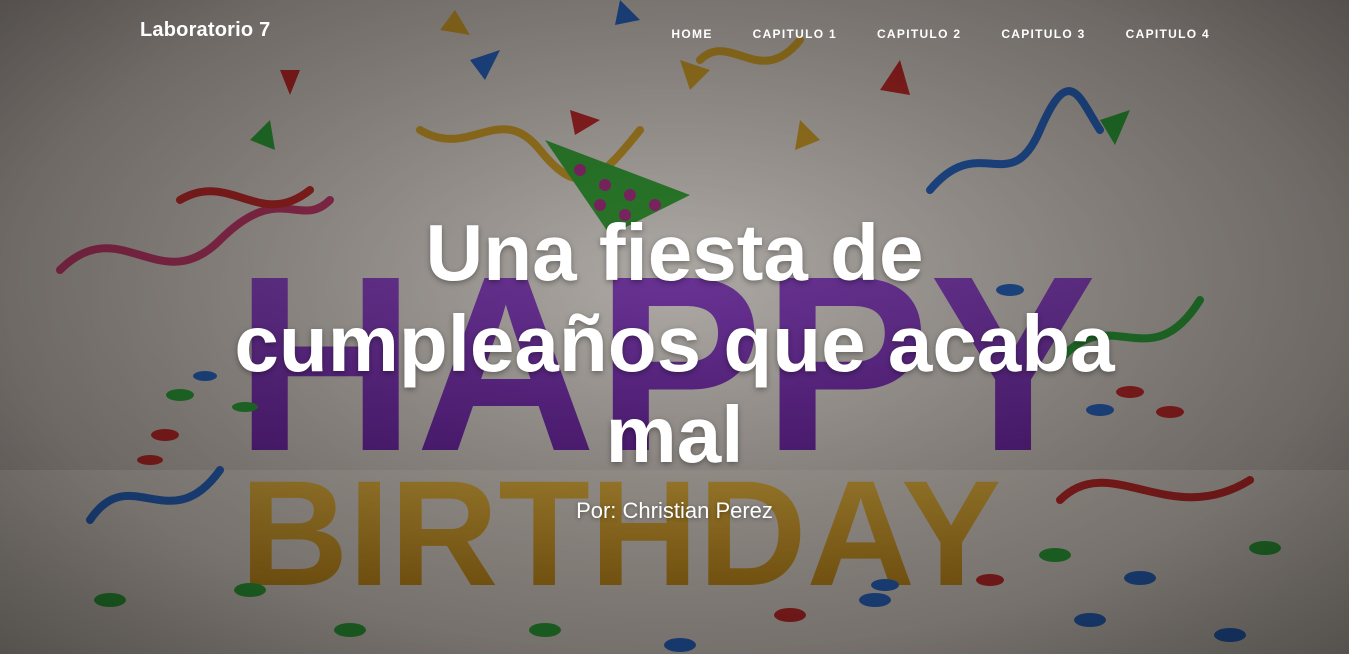  I want to click on nav-link-capitulo-3: CAPITULO 3, so click(1043, 34).